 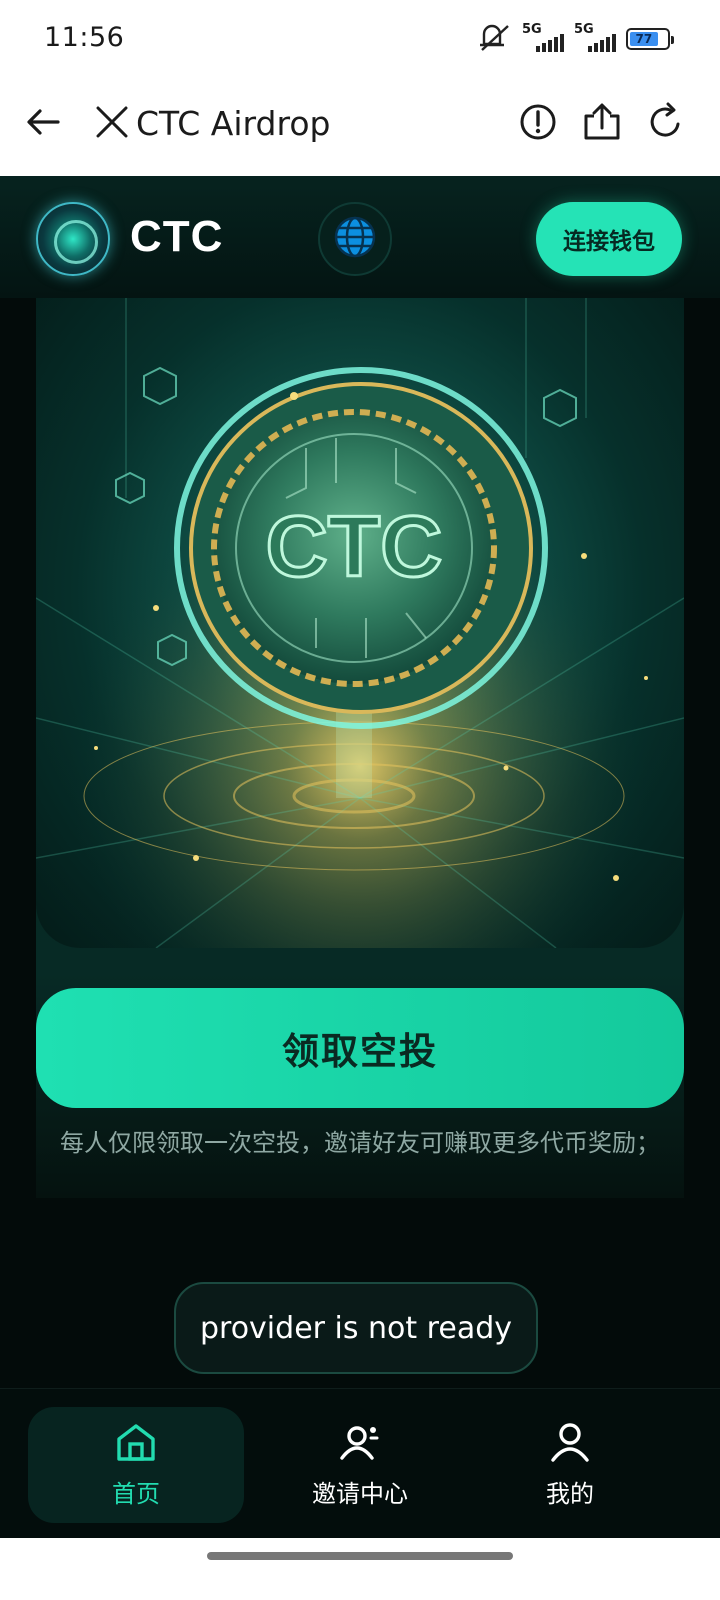 What do you see at coordinates (84, 37) in the screenshot?
I see `status-time: 11:56` at bounding box center [84, 37].